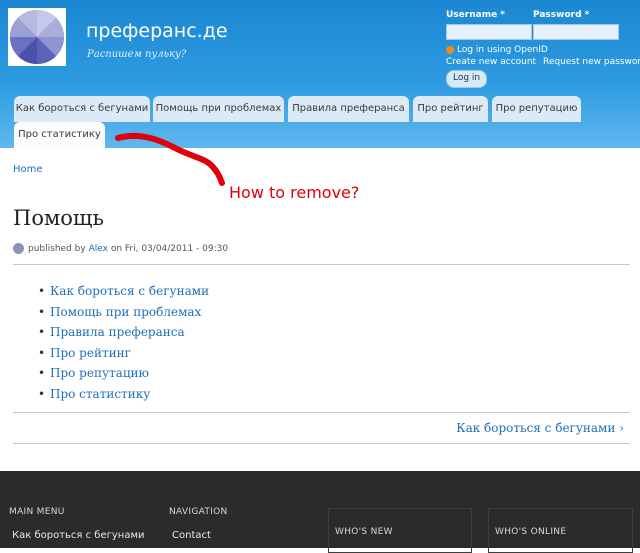 Image resolution: width=640 pixels, height=553 pixels. What do you see at coordinates (576, 32) in the screenshot?
I see `password-input` at bounding box center [576, 32].